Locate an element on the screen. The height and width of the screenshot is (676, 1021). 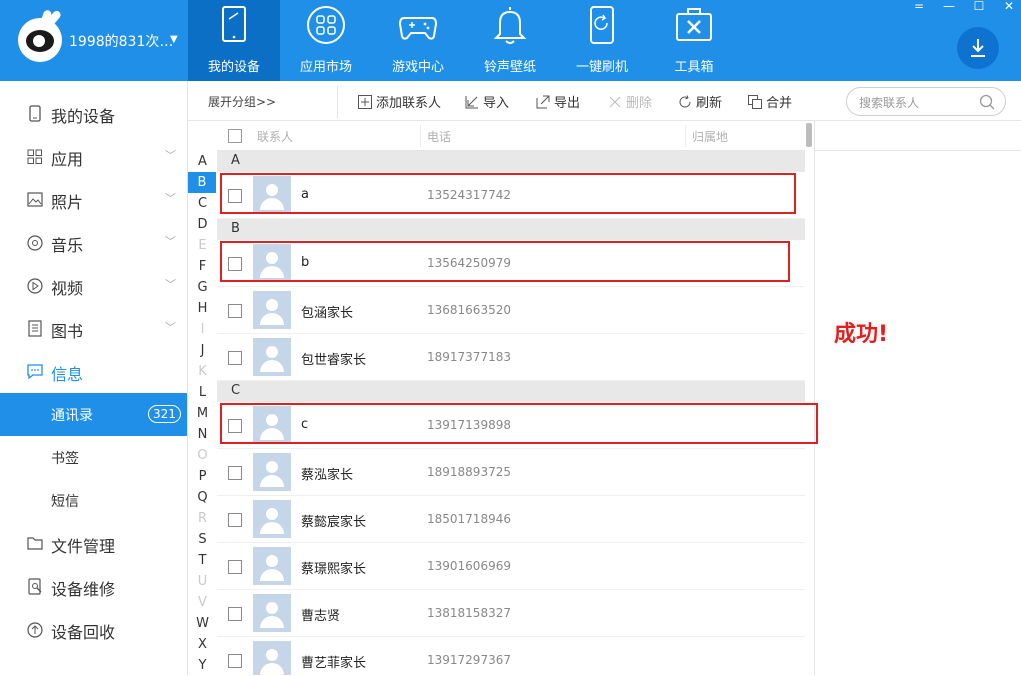
nav-tab-label: 游戏中心 is located at coordinates (417, 67).